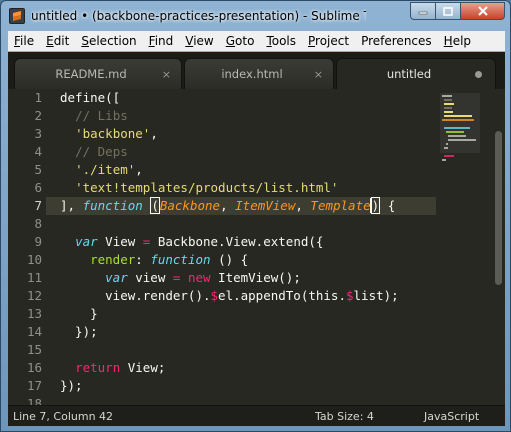 This screenshot has width=511, height=432. I want to click on code-line-17: });, so click(71, 385).